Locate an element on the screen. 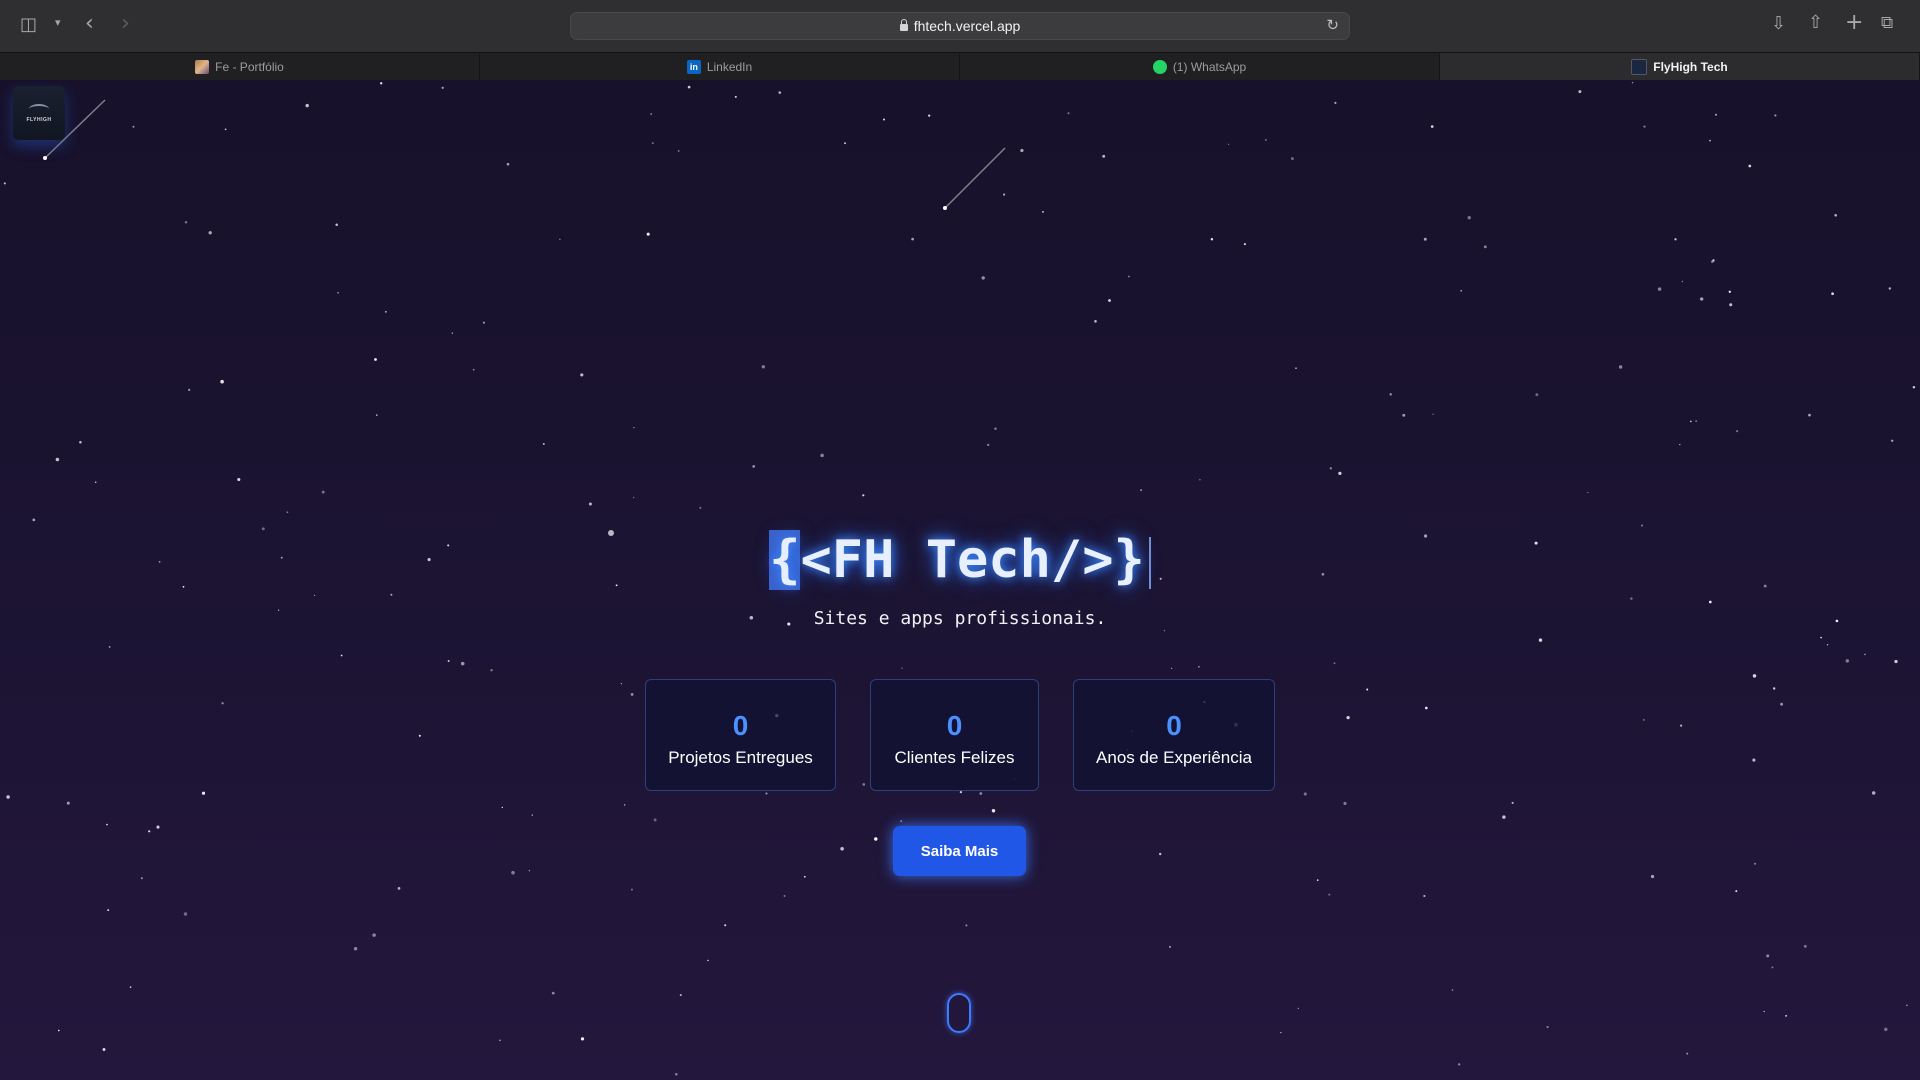 The image size is (1920, 1080). linkedin-favicon-icon: in is located at coordinates (693, 66).